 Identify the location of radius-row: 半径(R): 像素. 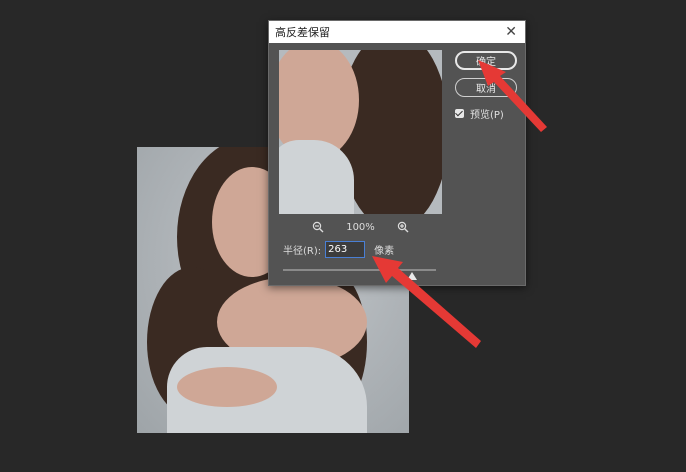
(338, 249).